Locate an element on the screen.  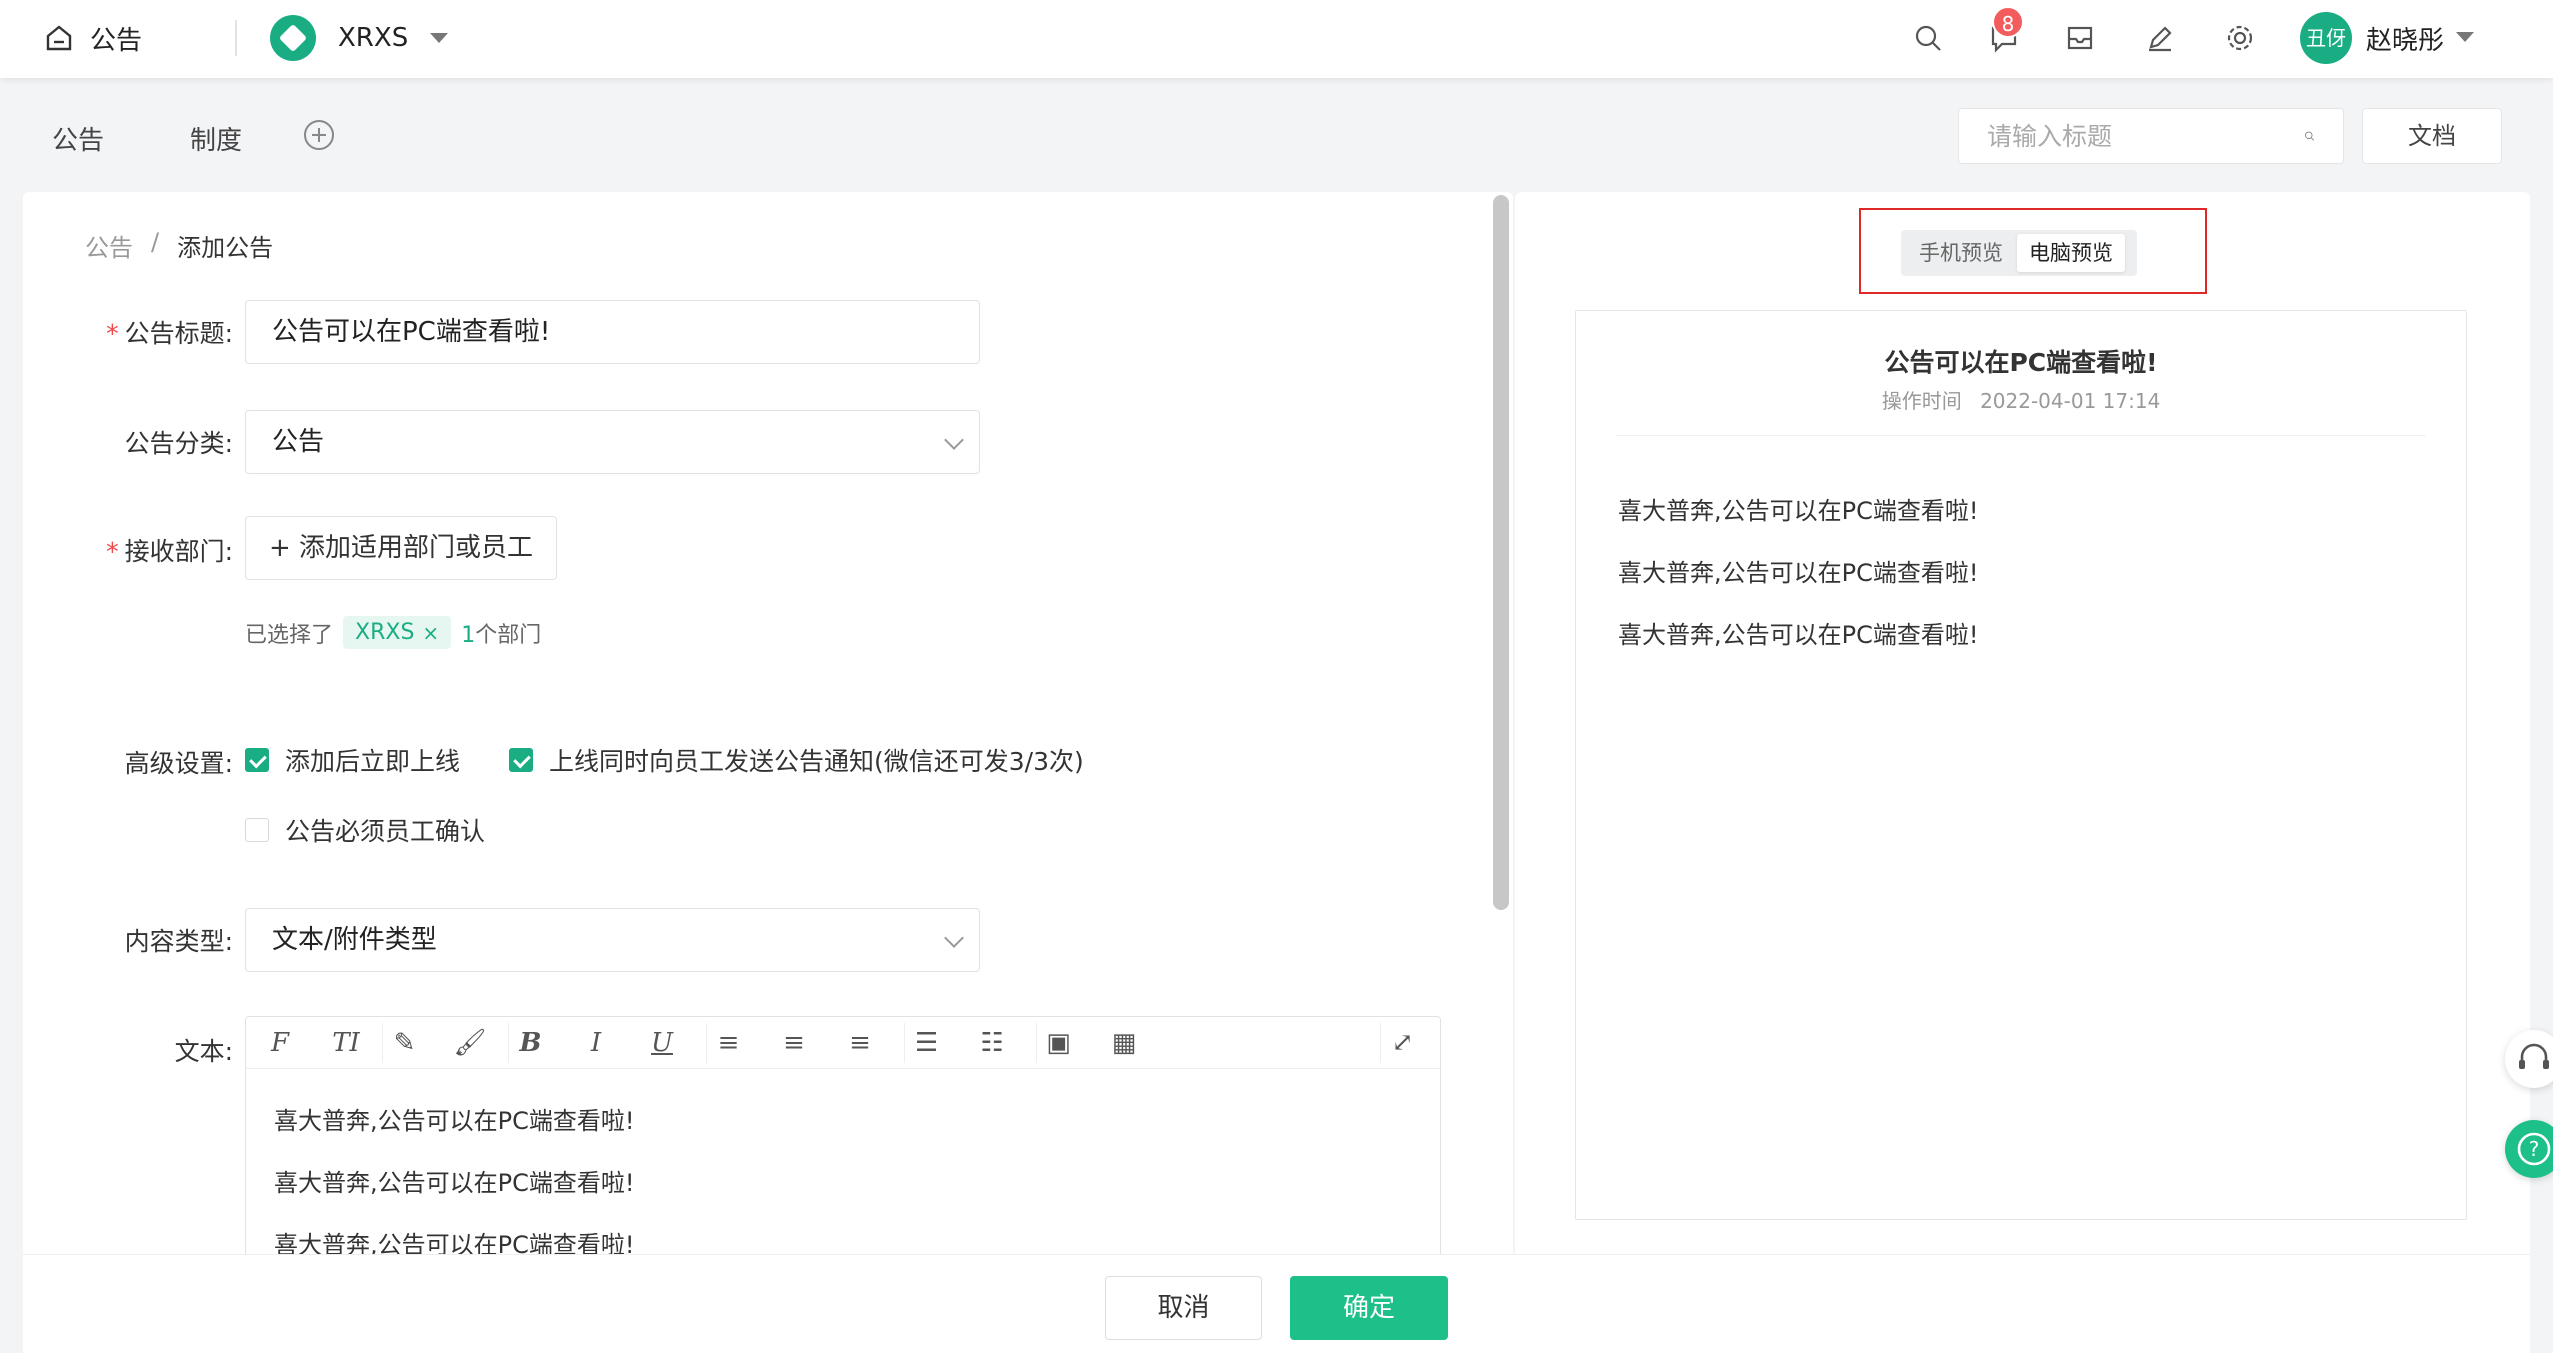
header-divider is located at coordinates (236, 38).